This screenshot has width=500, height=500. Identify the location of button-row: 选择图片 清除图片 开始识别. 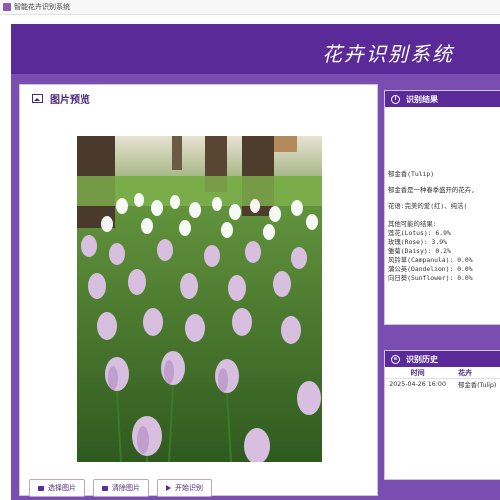
(120, 488).